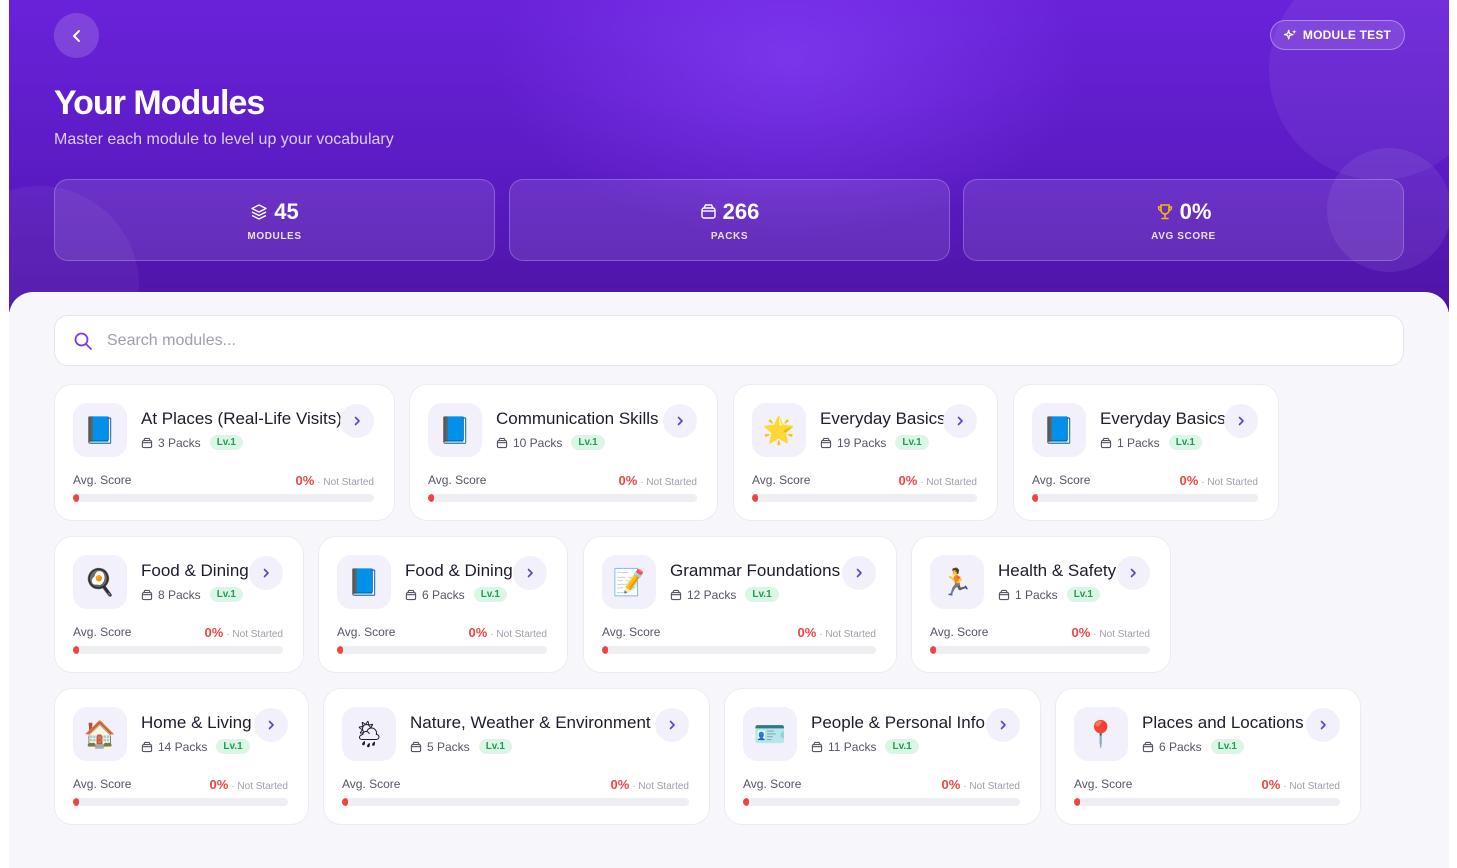  What do you see at coordinates (100, 430) in the screenshot?
I see `module-emoji-icon: 📘` at bounding box center [100, 430].